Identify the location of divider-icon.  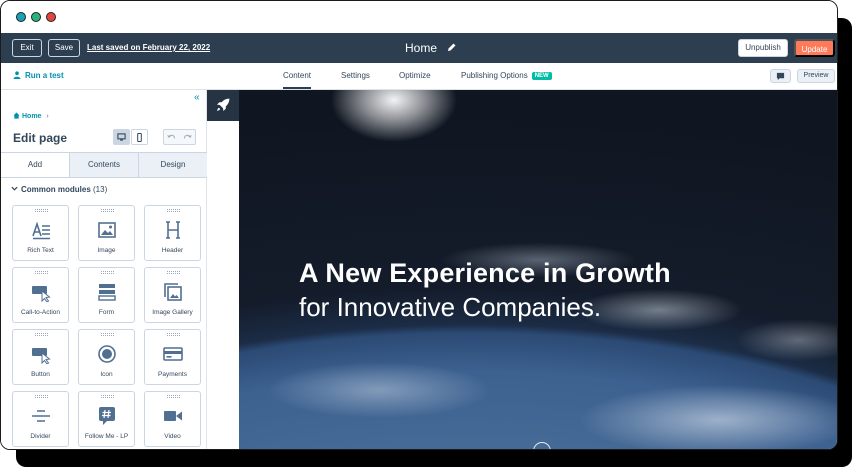
(41, 416).